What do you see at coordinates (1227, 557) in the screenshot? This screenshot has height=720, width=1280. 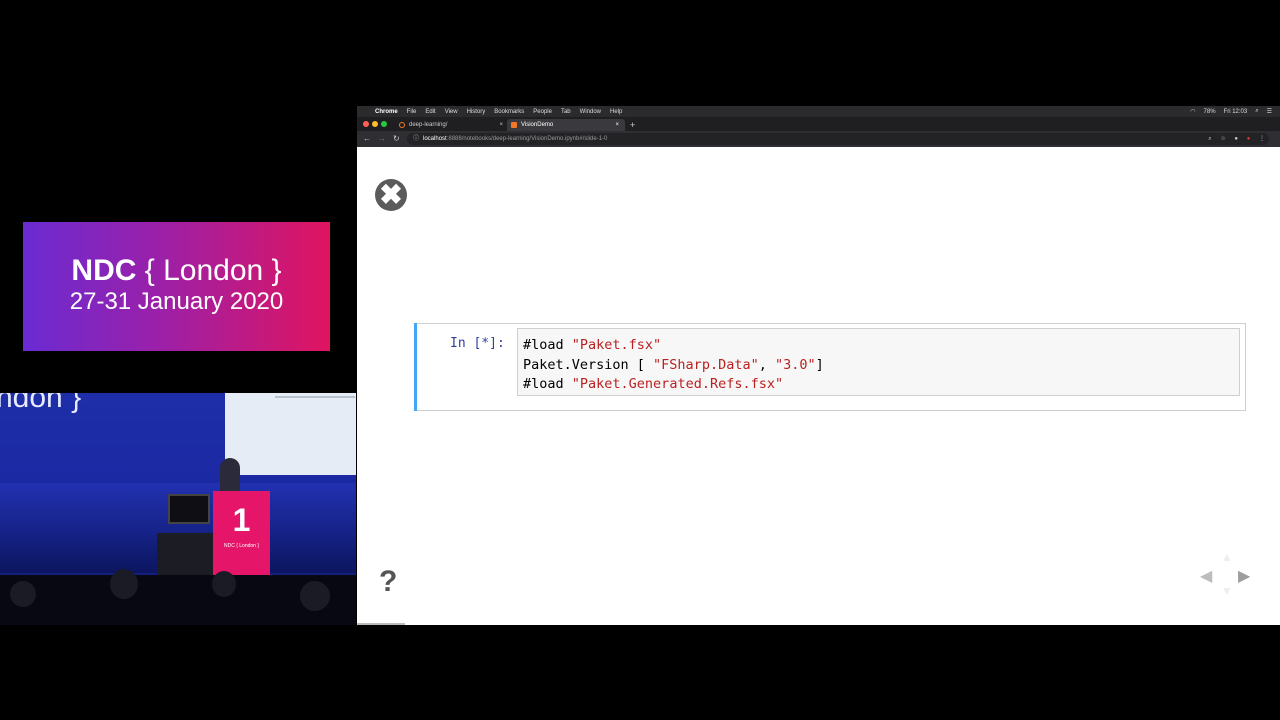 I see `nav-up-icon: ▲` at bounding box center [1227, 557].